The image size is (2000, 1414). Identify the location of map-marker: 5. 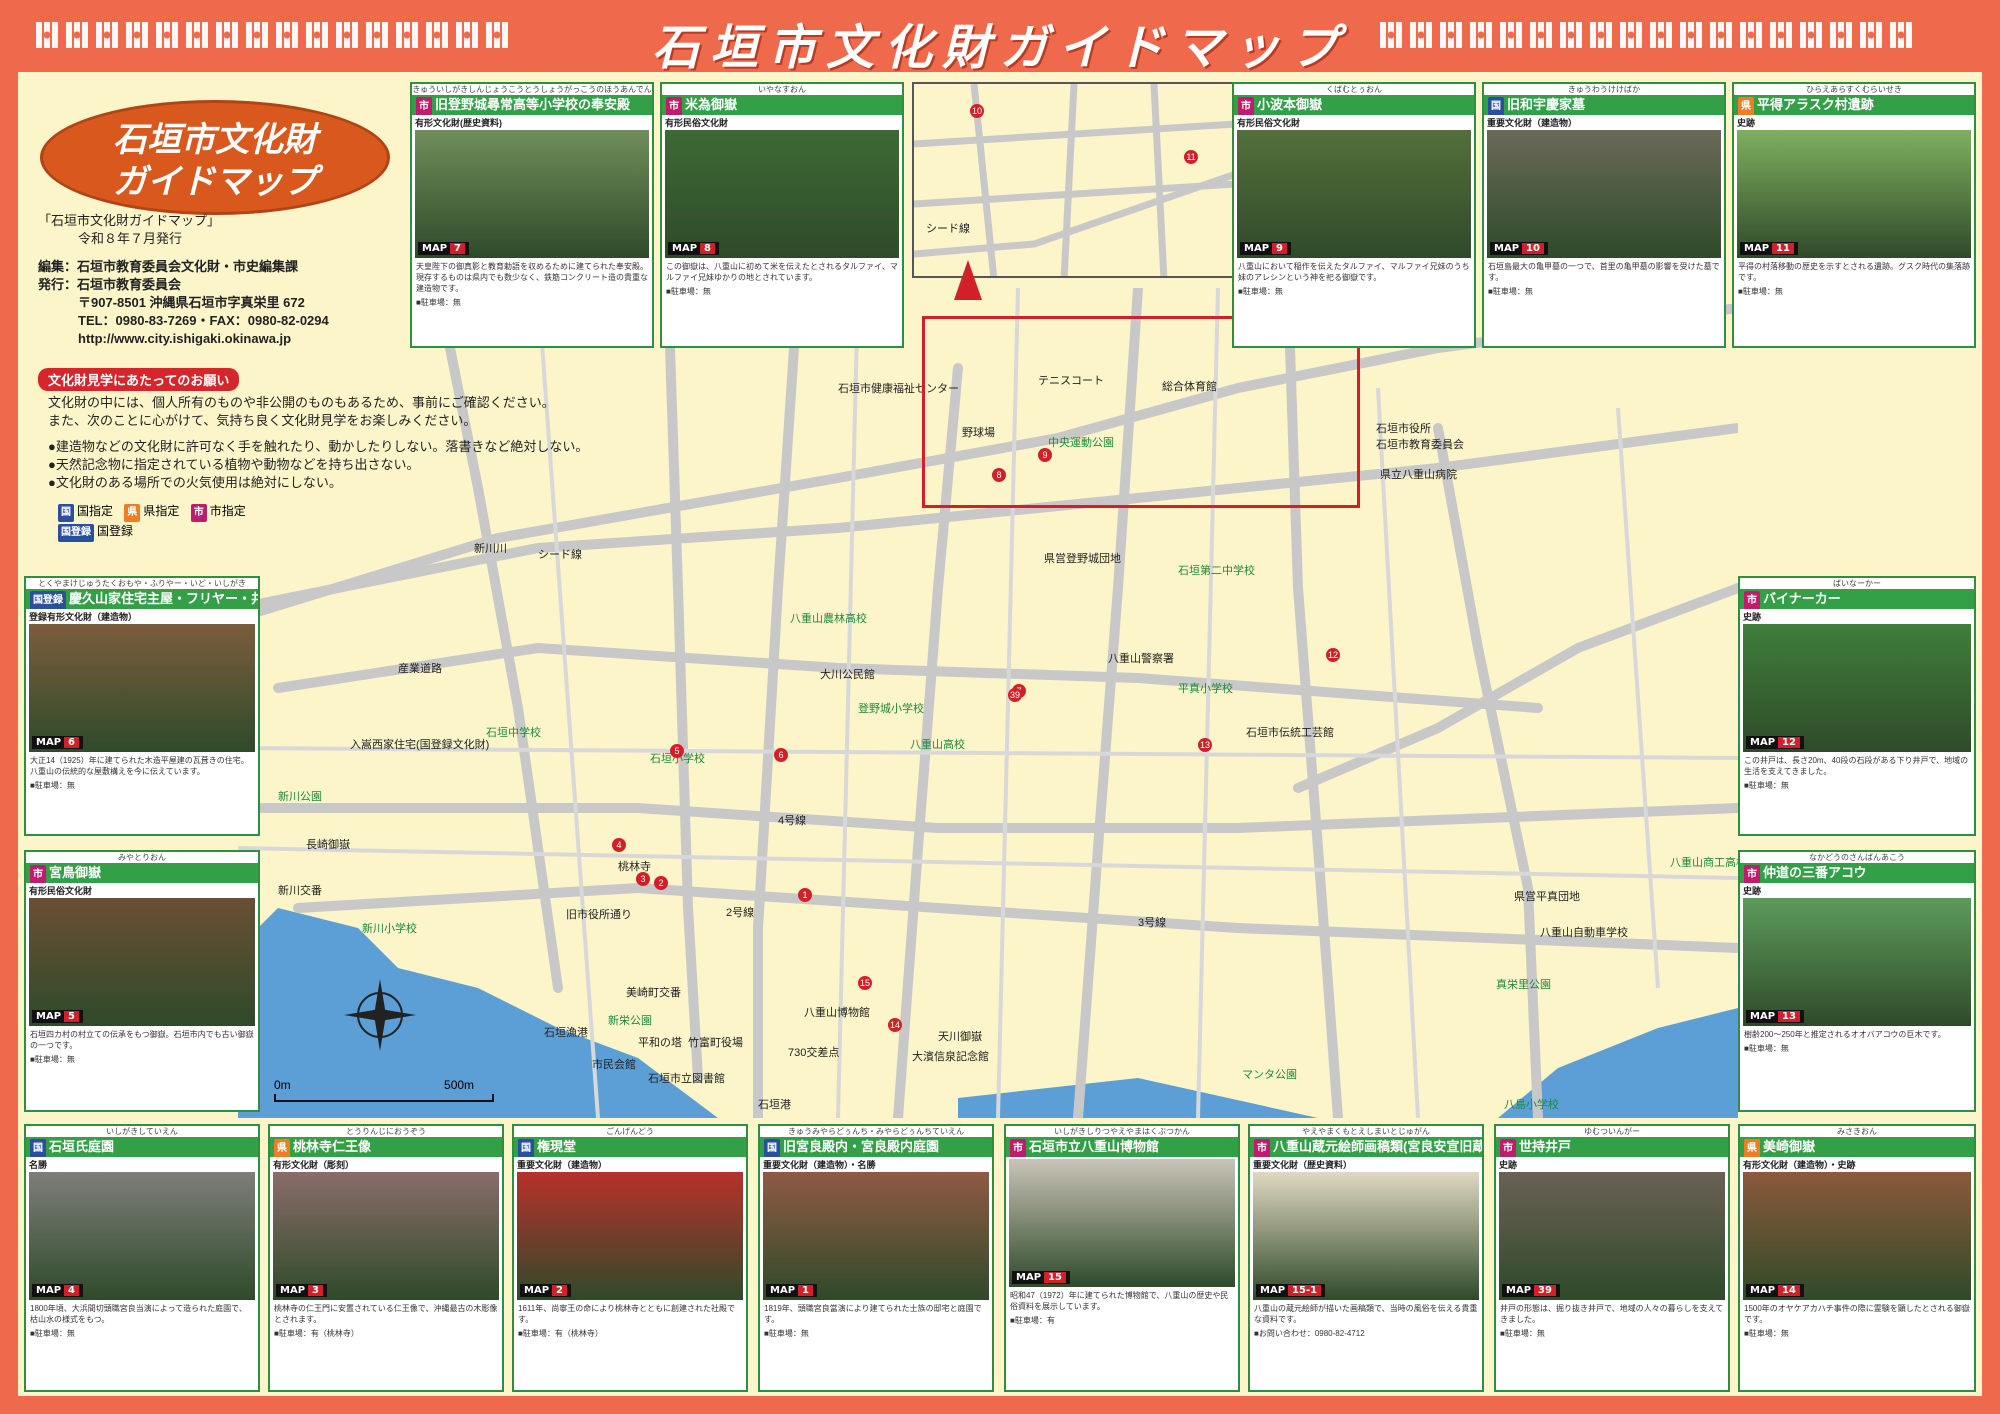
(677, 751).